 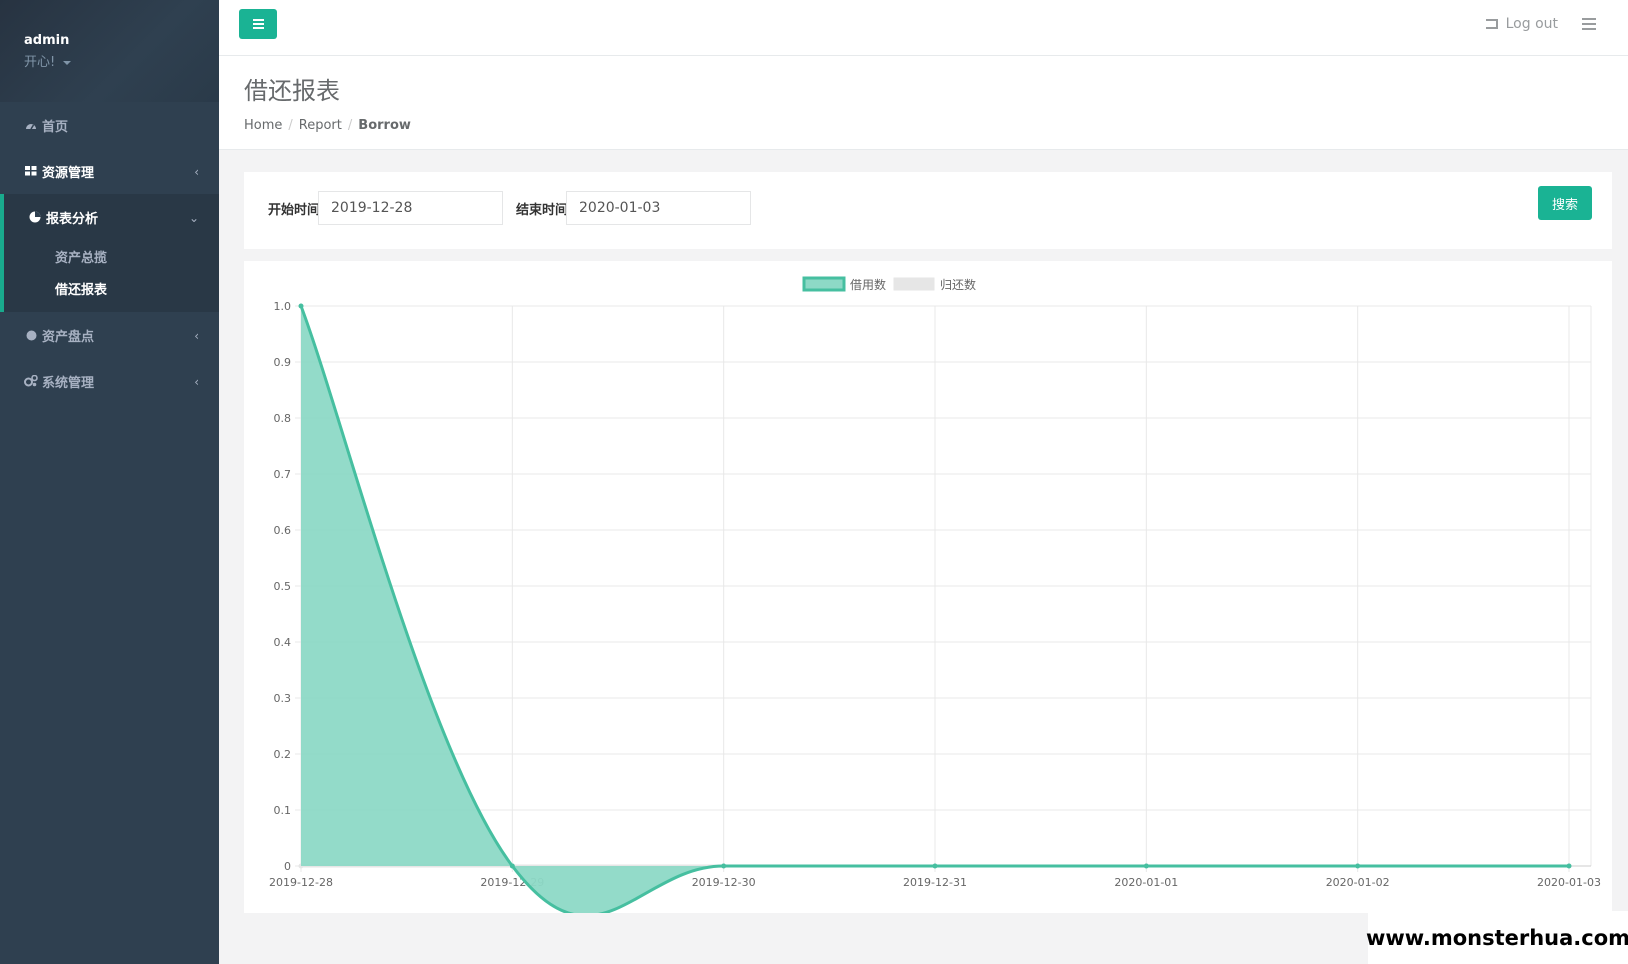 What do you see at coordinates (384, 125) in the screenshot?
I see `breadcrumb-current: Borrow` at bounding box center [384, 125].